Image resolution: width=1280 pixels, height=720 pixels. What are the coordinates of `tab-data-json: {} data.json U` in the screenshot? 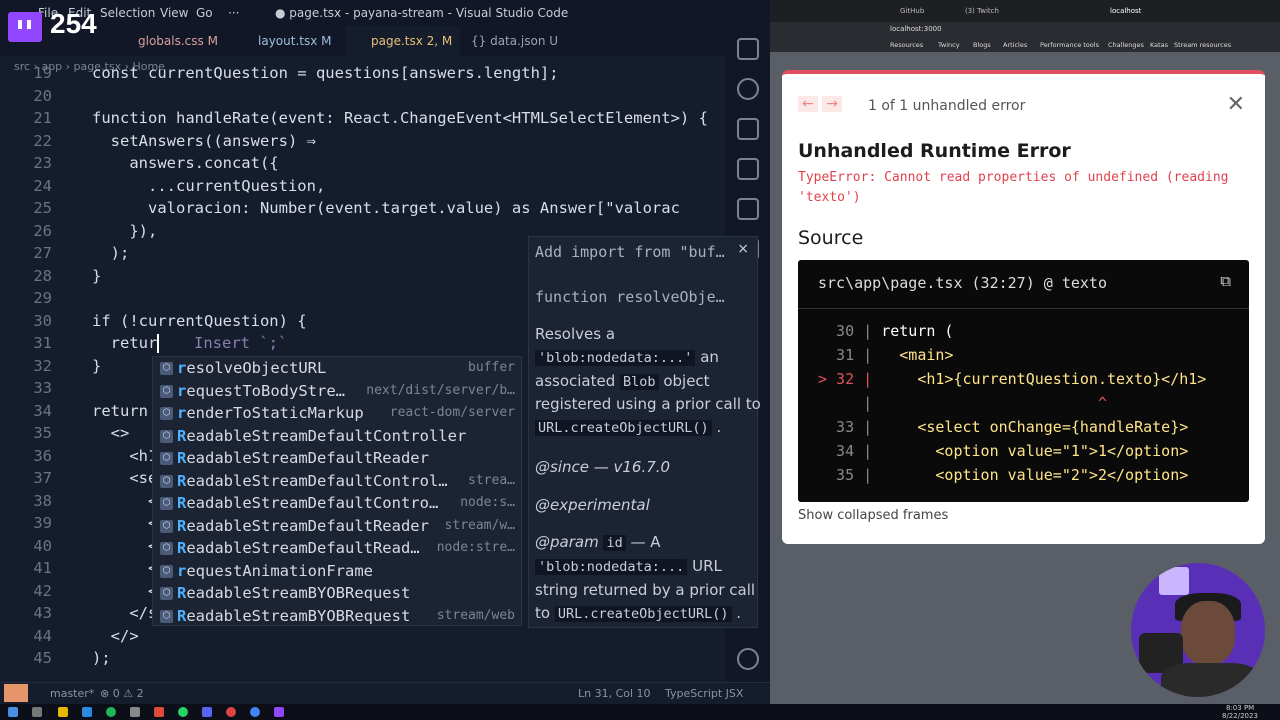 It's located at (515, 41).